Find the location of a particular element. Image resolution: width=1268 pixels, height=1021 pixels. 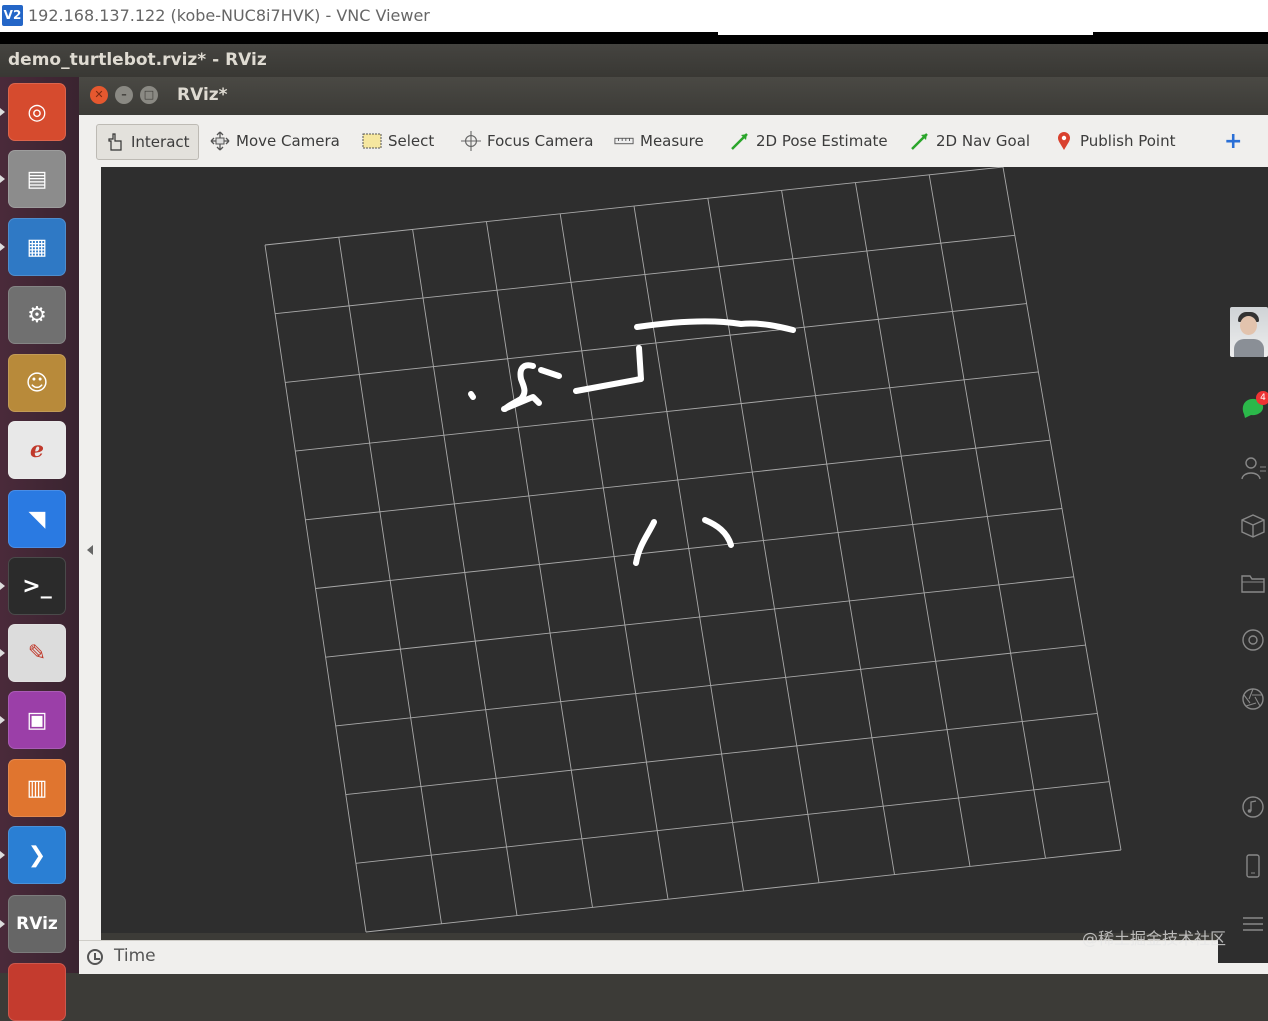

aperture-icon is located at coordinates (1253, 699).